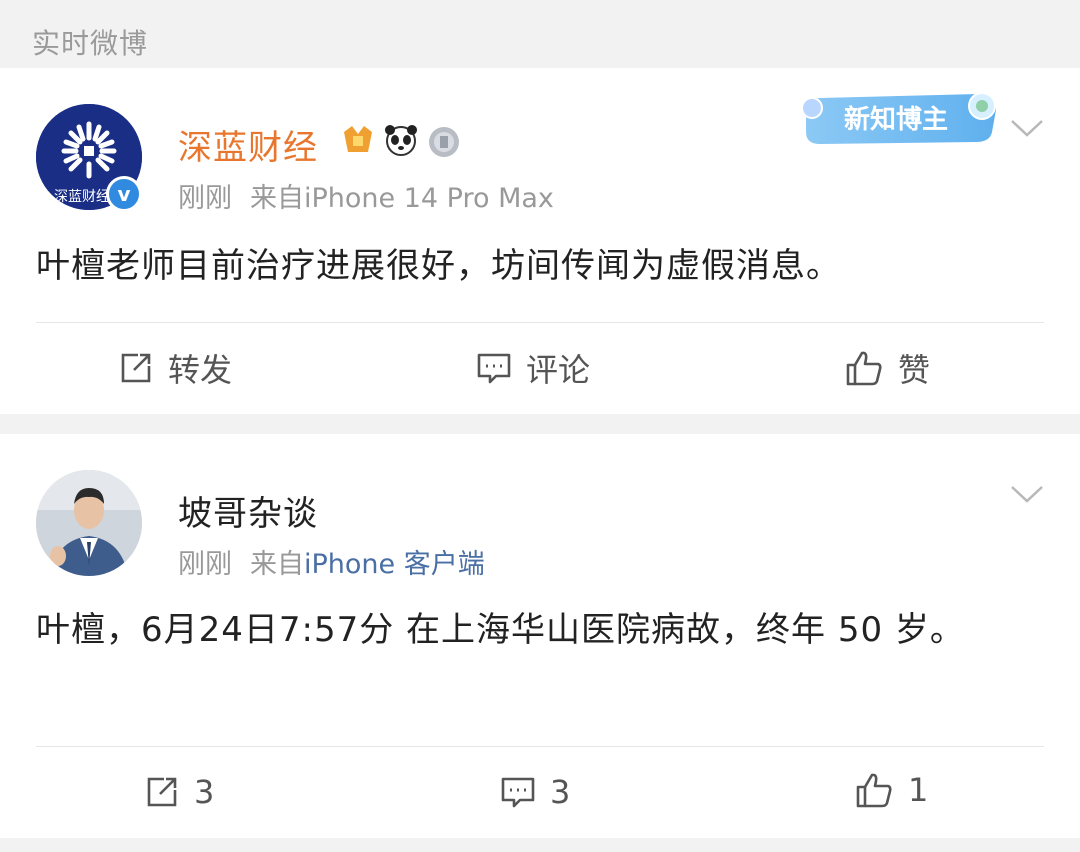 Image resolution: width=1080 pixels, height=852 pixels. I want to click on user-photo, so click(89, 523).